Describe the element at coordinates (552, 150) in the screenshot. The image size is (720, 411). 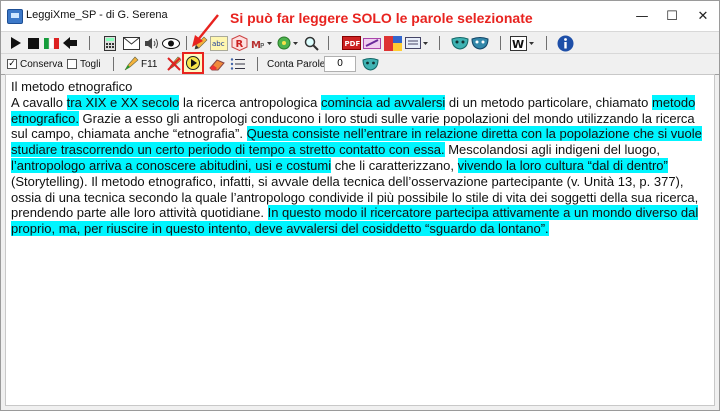
I see `plain-text: Mescolandosi agli indigeni del luogo,` at that location.